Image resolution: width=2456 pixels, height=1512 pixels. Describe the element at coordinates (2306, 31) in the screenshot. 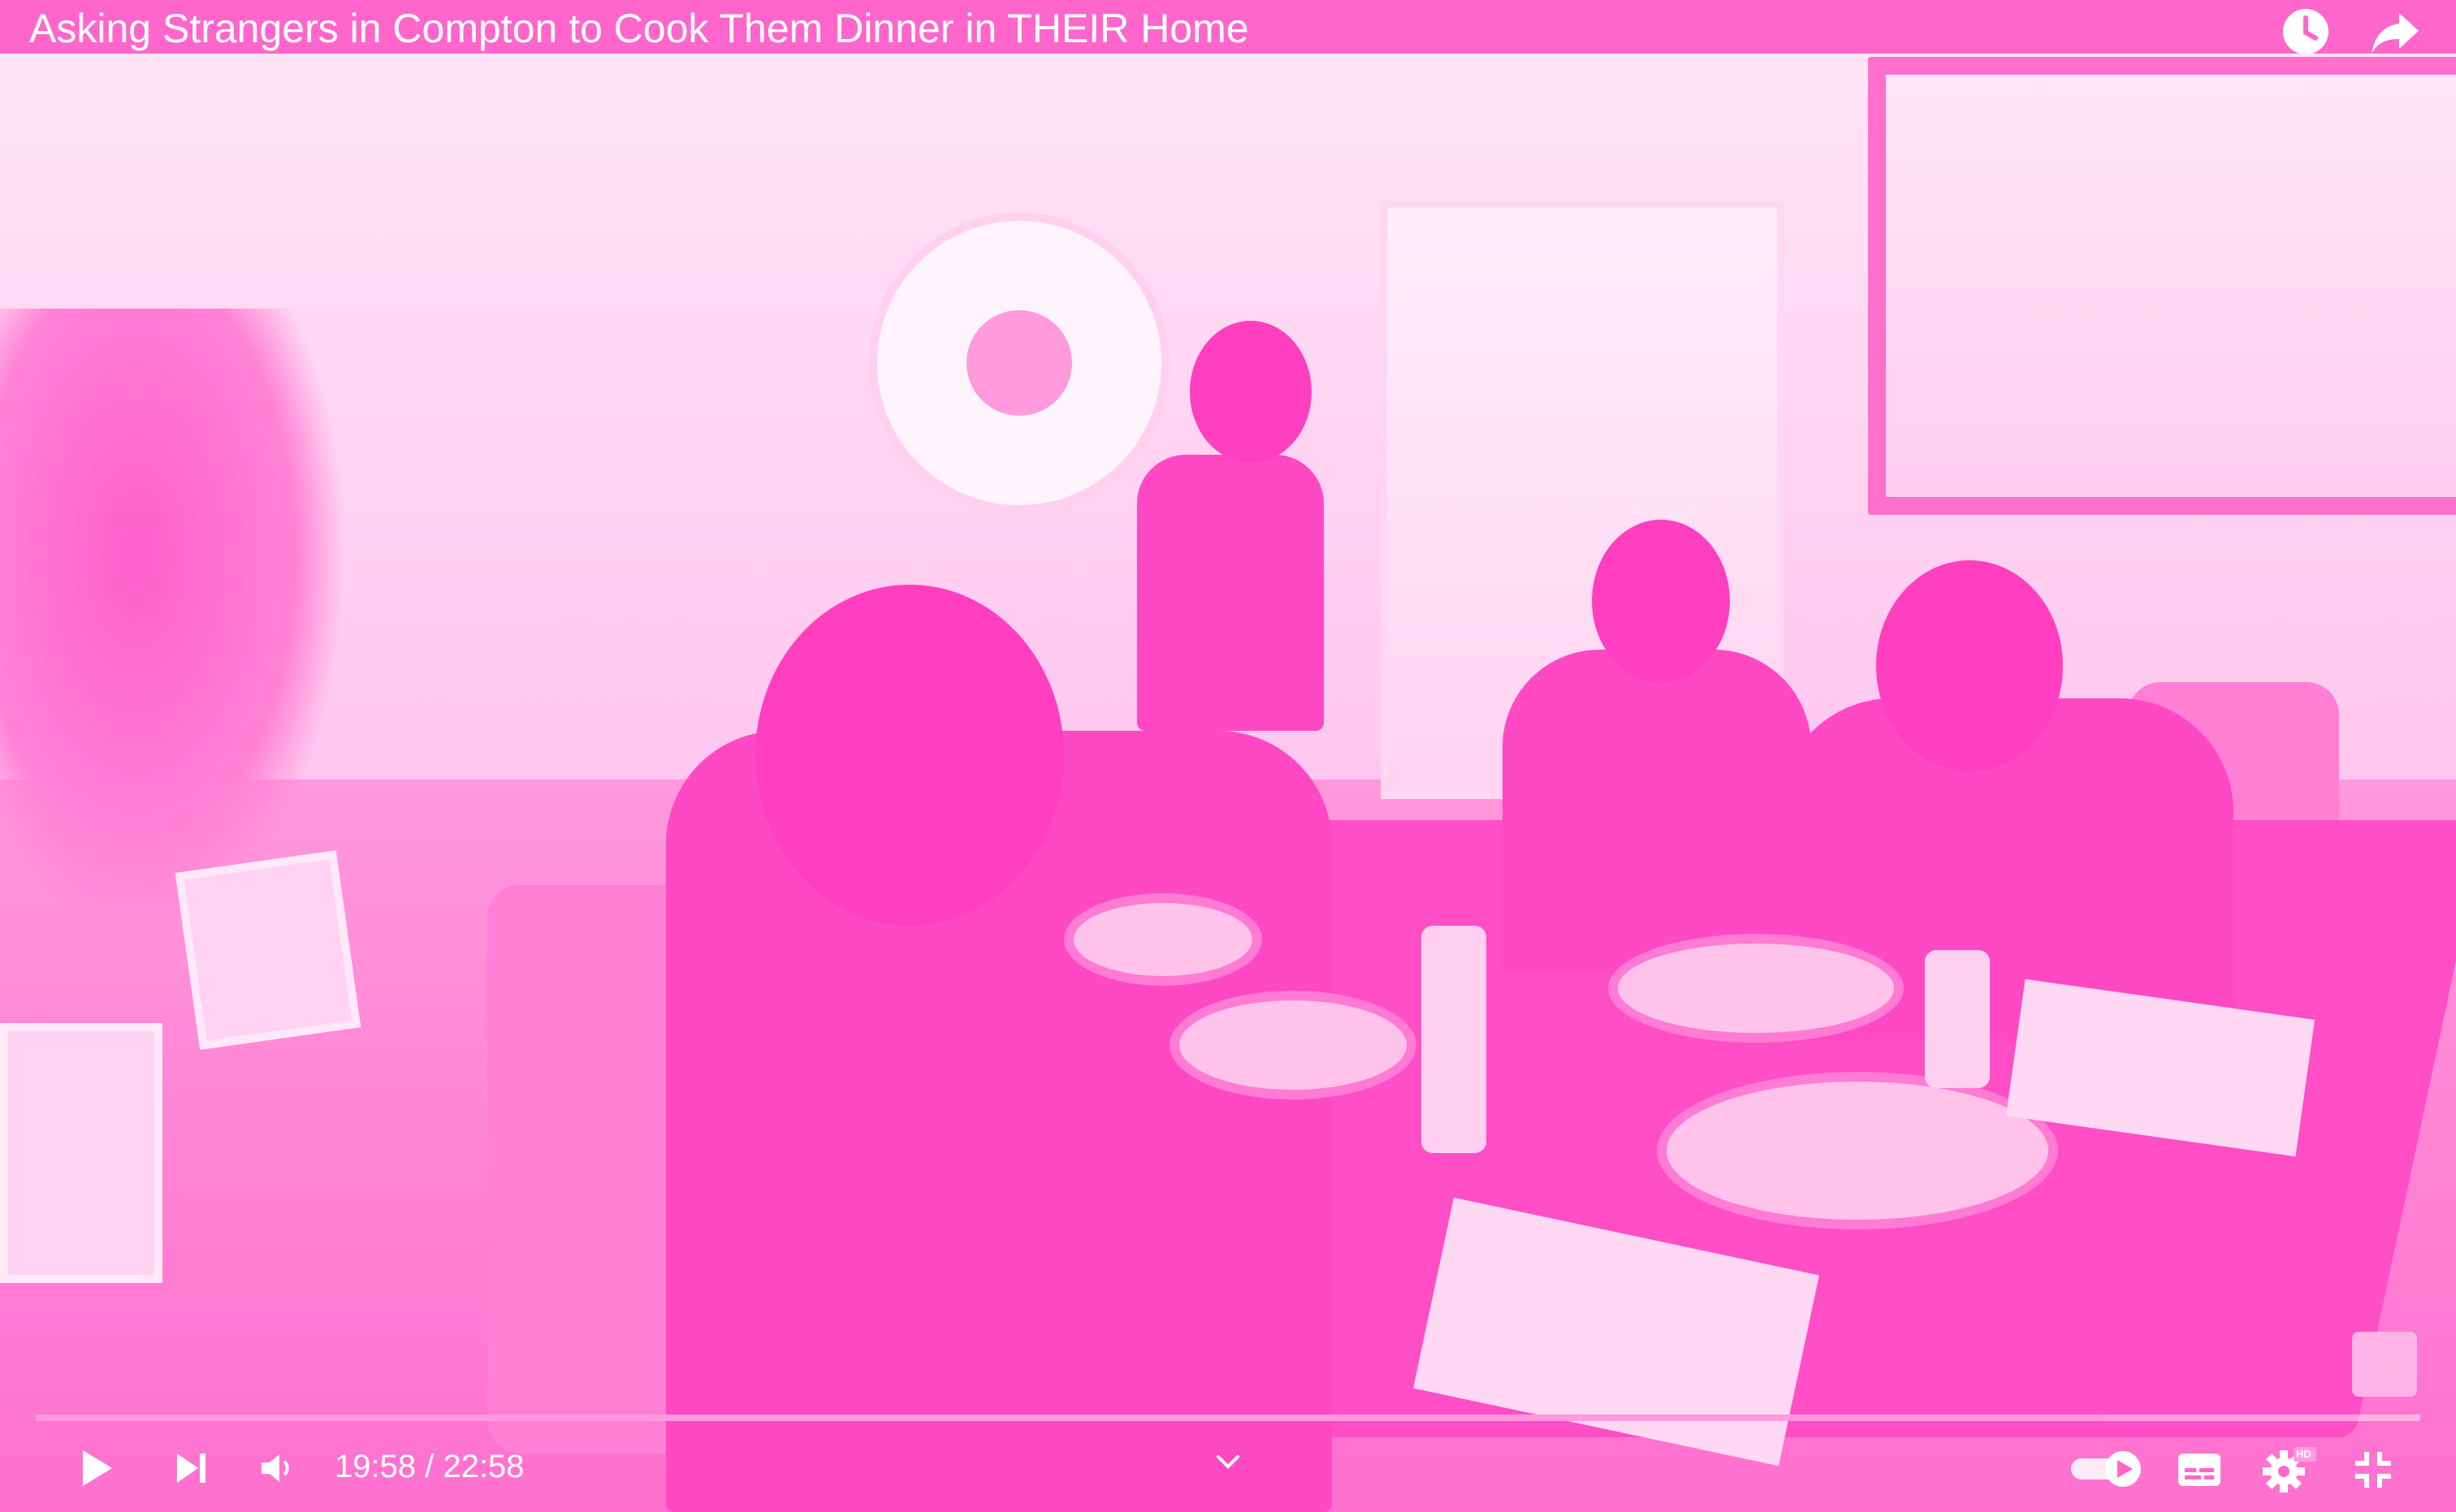

I see `clock-icon` at that location.